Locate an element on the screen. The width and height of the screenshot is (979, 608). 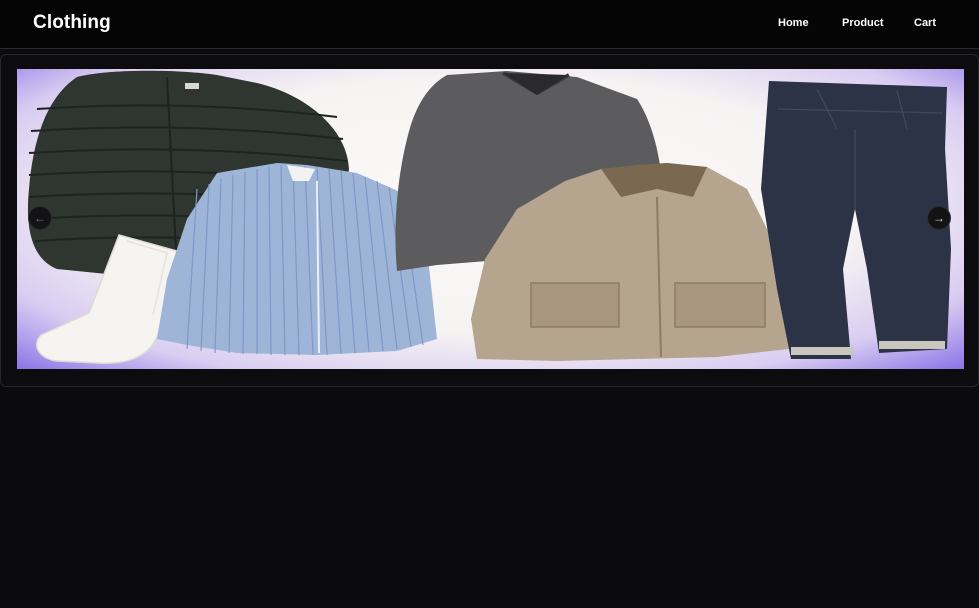
jeans-image is located at coordinates (856, 220).